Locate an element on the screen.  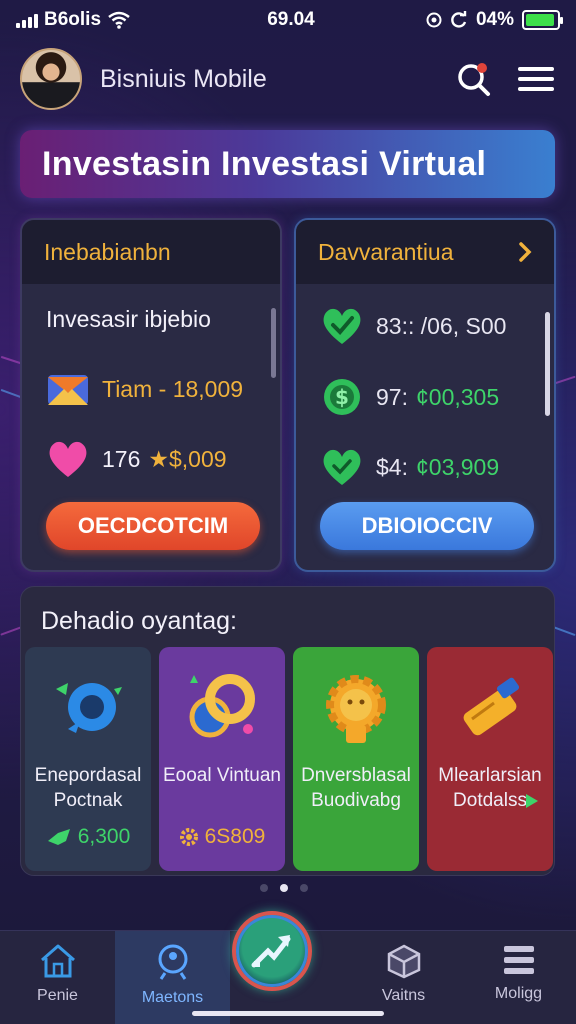
battery-percent: 04% is located at coordinates (494, 19).